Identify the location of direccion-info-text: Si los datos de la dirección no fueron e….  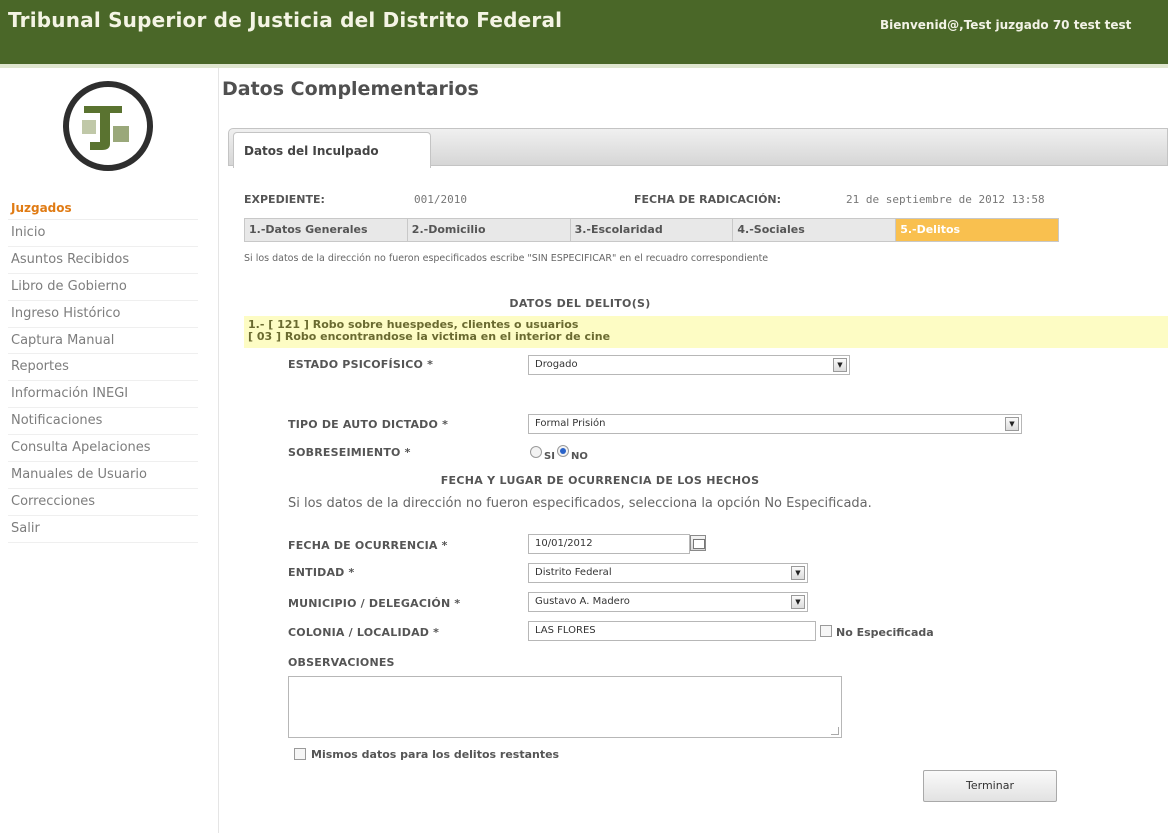
(580, 503).